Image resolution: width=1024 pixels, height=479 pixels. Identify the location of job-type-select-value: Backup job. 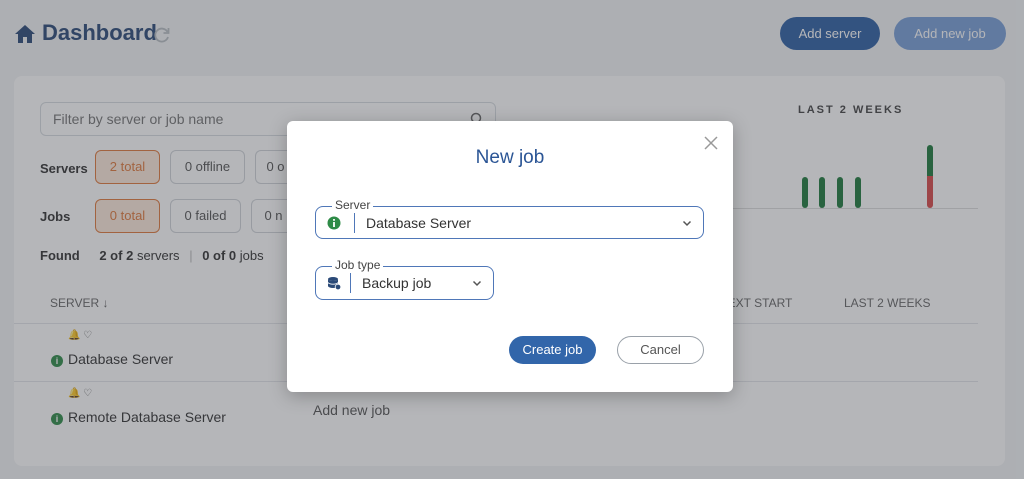
(397, 283).